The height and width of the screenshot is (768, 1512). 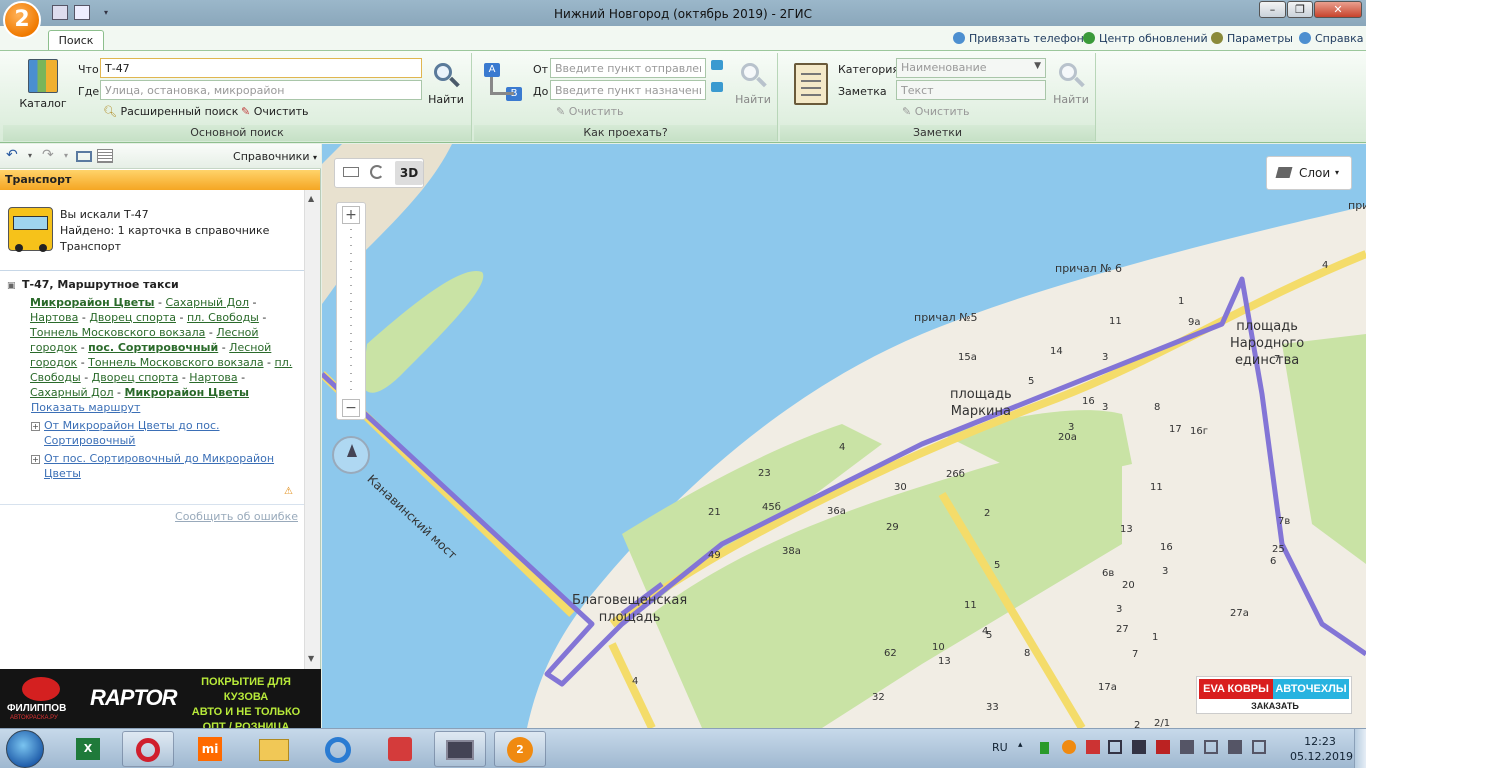 What do you see at coordinates (1145, 38) in the screenshot?
I see `link-update-center: Центр обновлений` at bounding box center [1145, 38].